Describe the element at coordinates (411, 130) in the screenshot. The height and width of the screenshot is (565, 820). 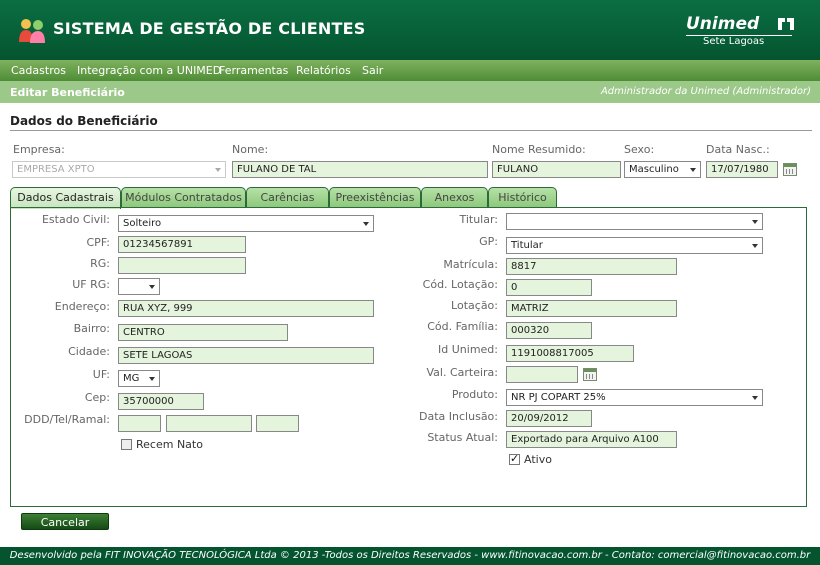
I see `section-divider` at that location.